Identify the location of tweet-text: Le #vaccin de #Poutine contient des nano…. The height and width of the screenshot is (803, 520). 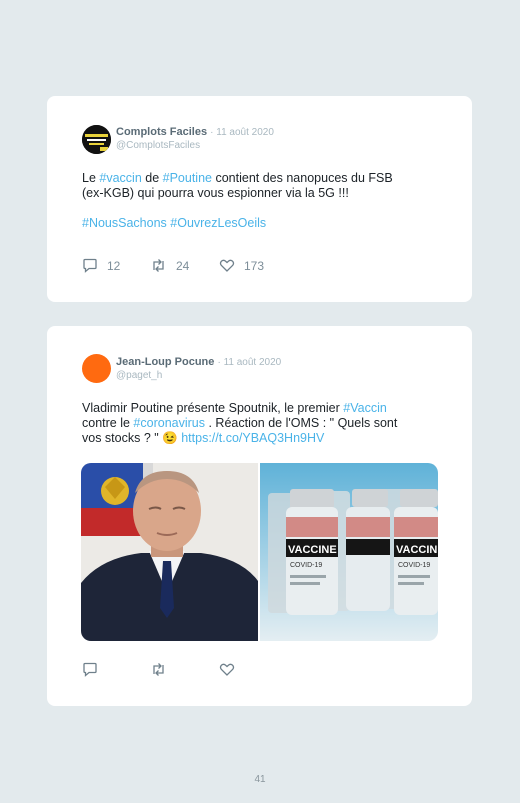
(257, 201).